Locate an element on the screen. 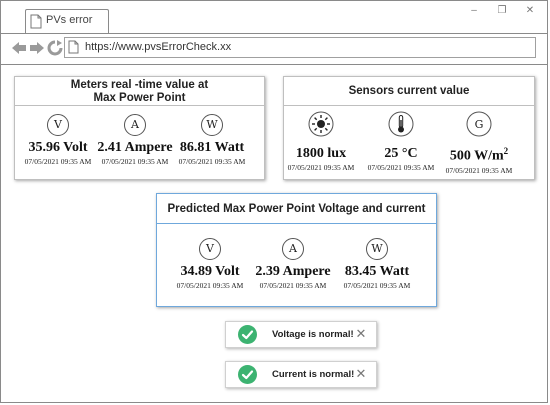 The height and width of the screenshot is (405, 550). meters-title-line1: Meters real -time value at is located at coordinates (139, 85).